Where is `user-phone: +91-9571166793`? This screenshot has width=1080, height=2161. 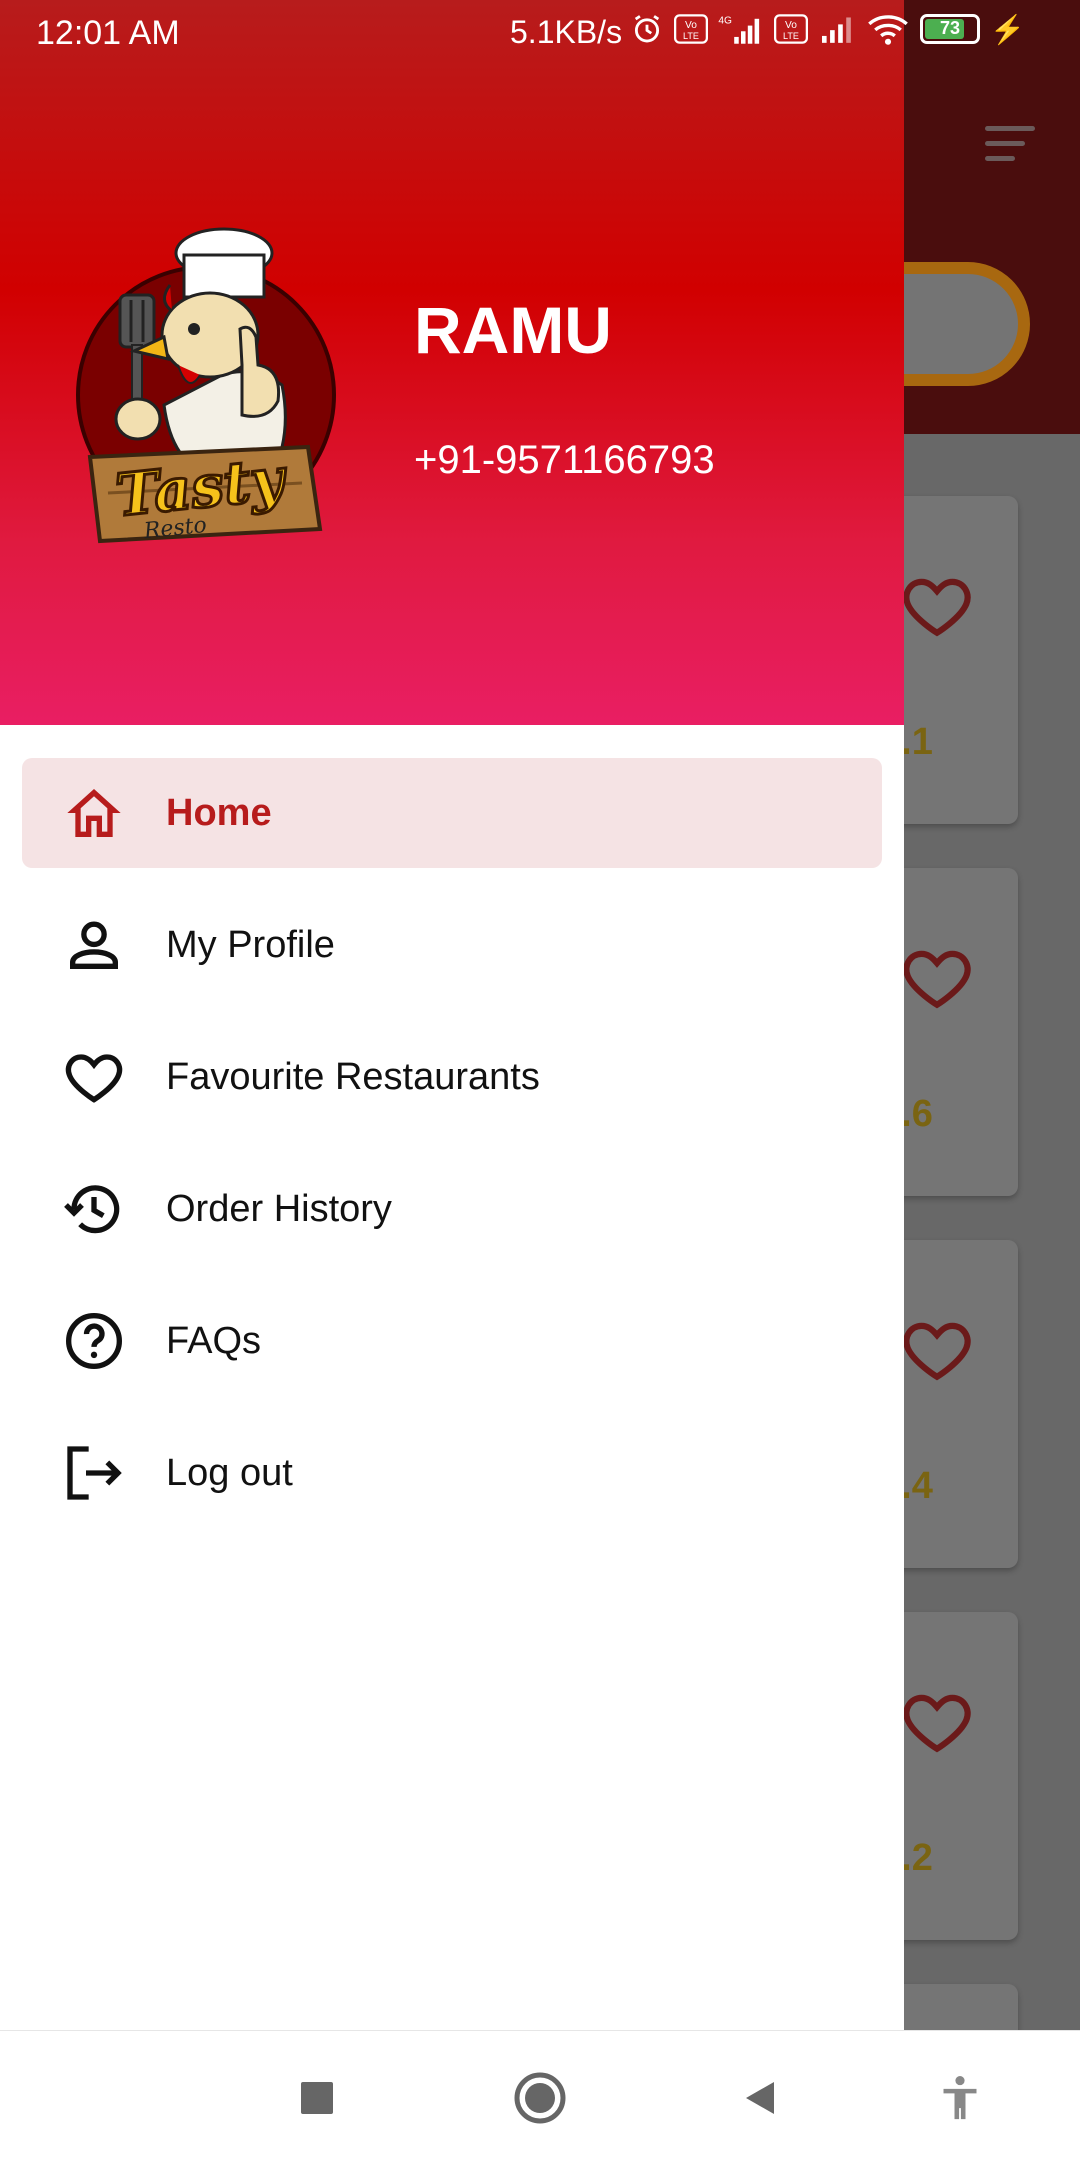 user-phone: +91-9571166793 is located at coordinates (564, 460).